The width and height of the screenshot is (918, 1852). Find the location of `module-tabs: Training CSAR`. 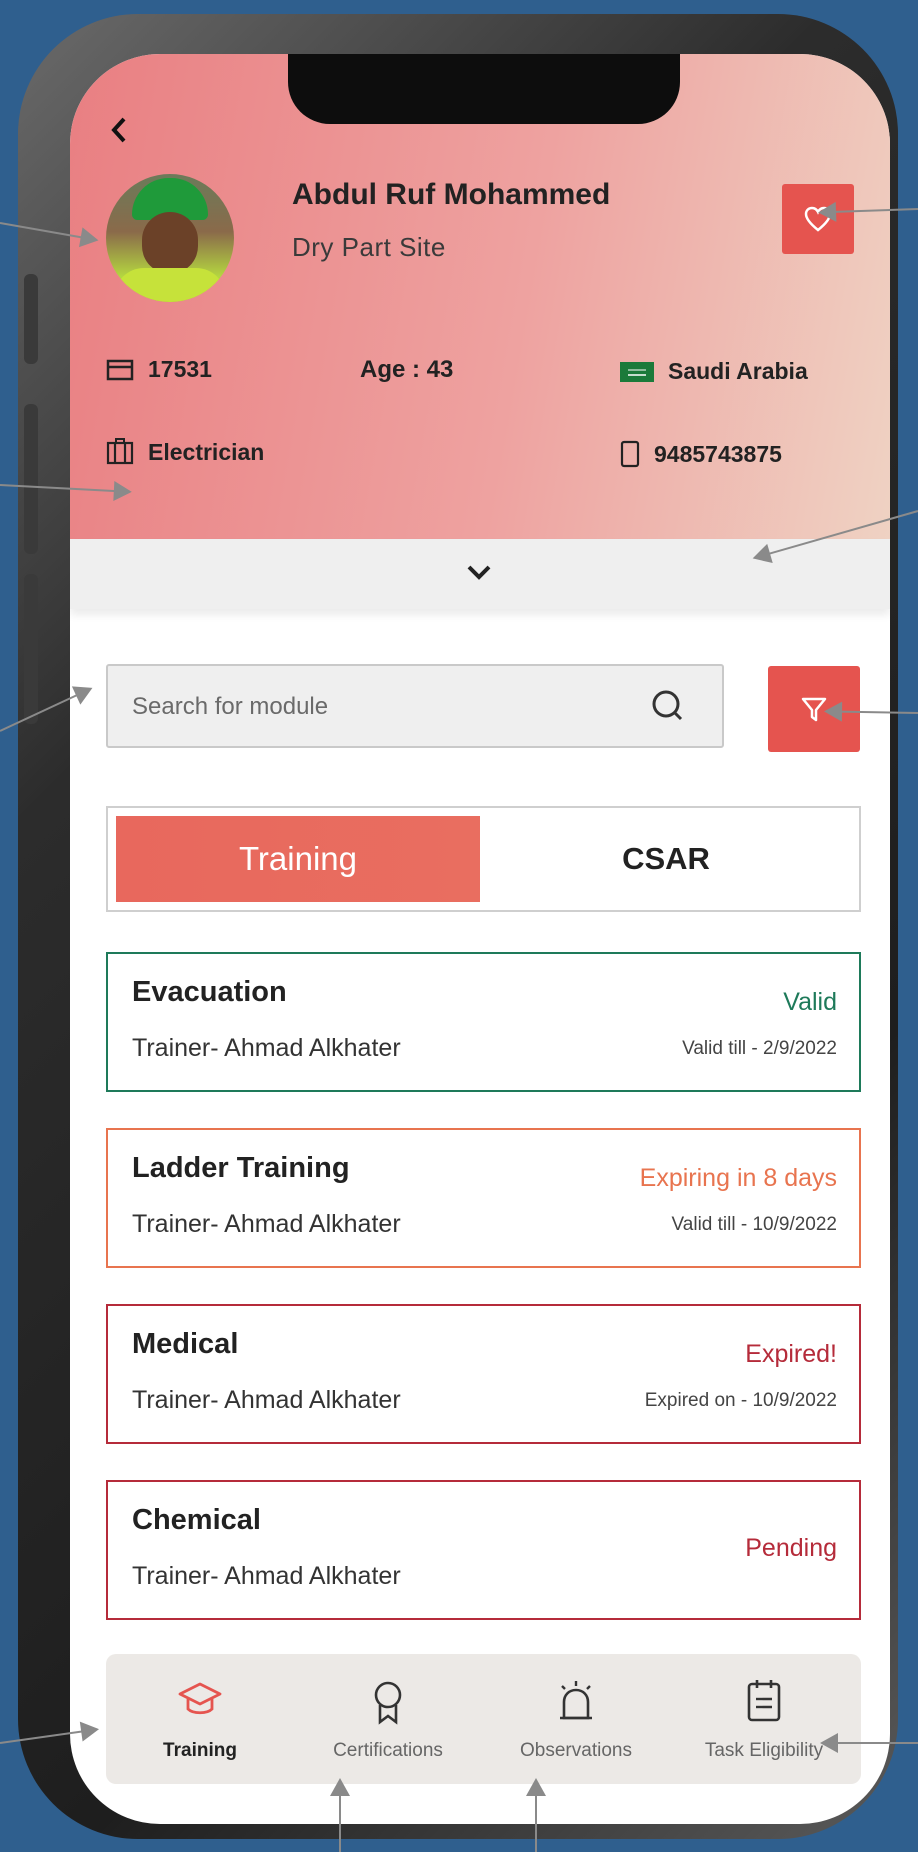

module-tabs: Training CSAR is located at coordinates (483, 859).